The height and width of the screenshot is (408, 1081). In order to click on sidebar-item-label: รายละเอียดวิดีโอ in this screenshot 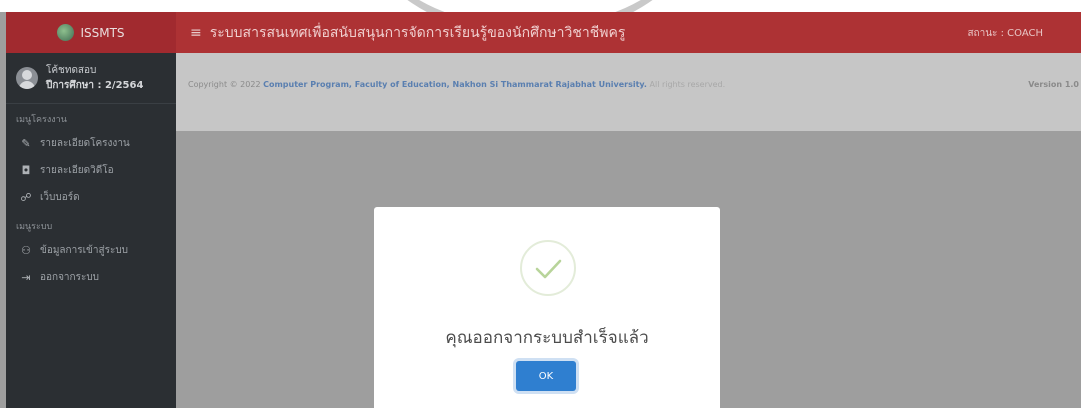, I will do `click(77, 170)`.